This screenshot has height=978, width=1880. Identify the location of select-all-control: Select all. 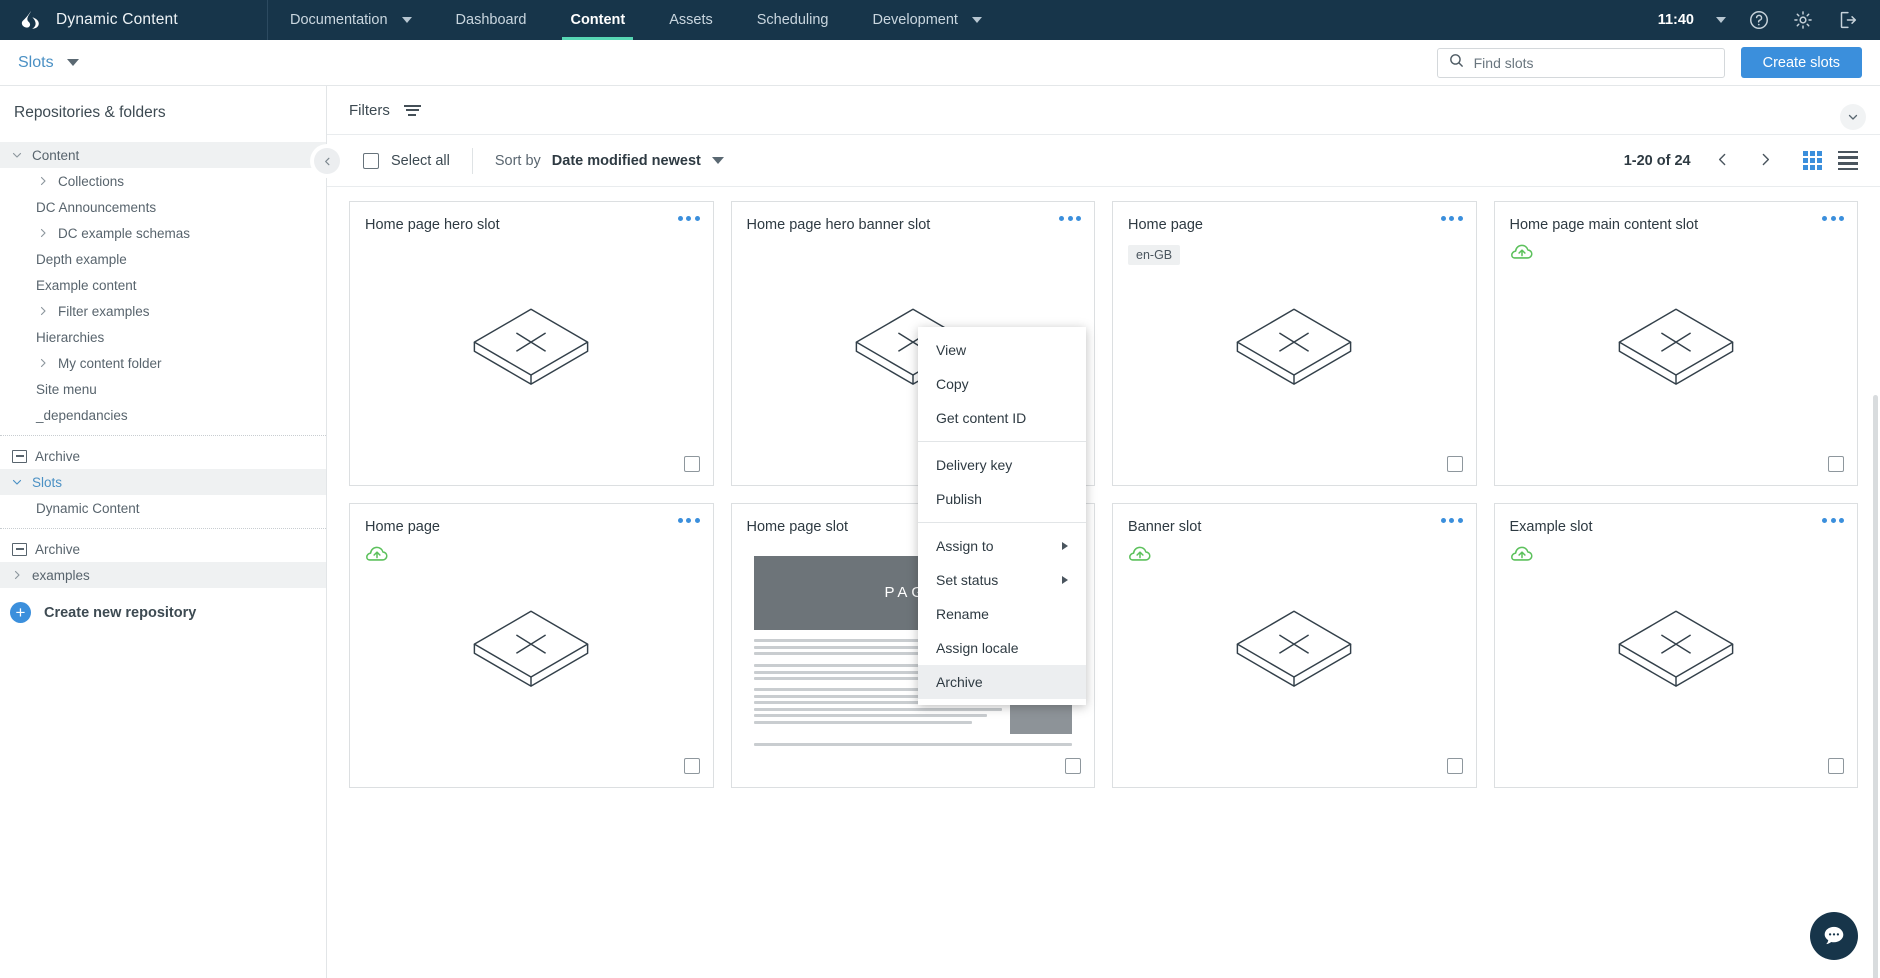
(406, 160).